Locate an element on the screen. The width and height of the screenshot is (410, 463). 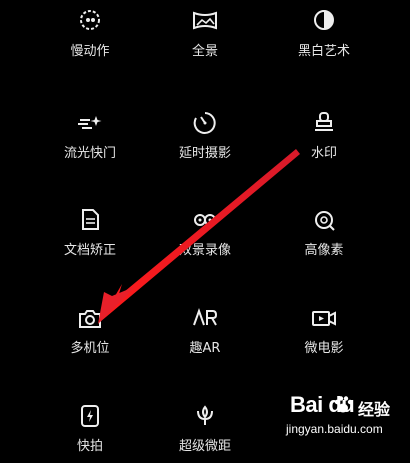
multi-camera-icon is located at coordinates (90, 321).